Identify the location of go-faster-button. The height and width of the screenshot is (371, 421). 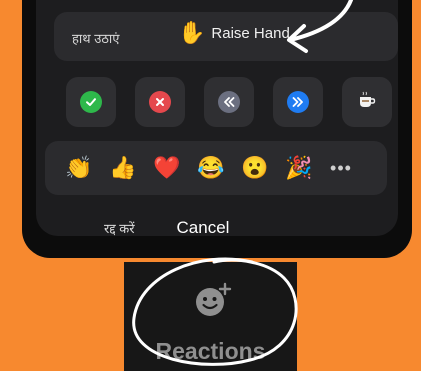
(298, 102).